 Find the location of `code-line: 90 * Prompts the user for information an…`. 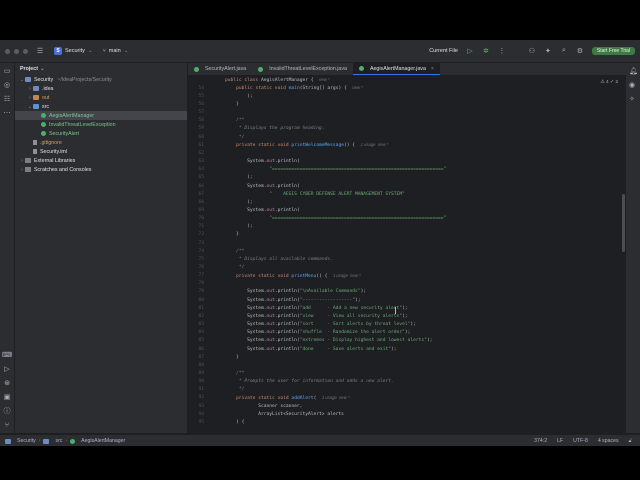

code-line: 90 * Prompts the user for information an… is located at coordinates (407, 382).